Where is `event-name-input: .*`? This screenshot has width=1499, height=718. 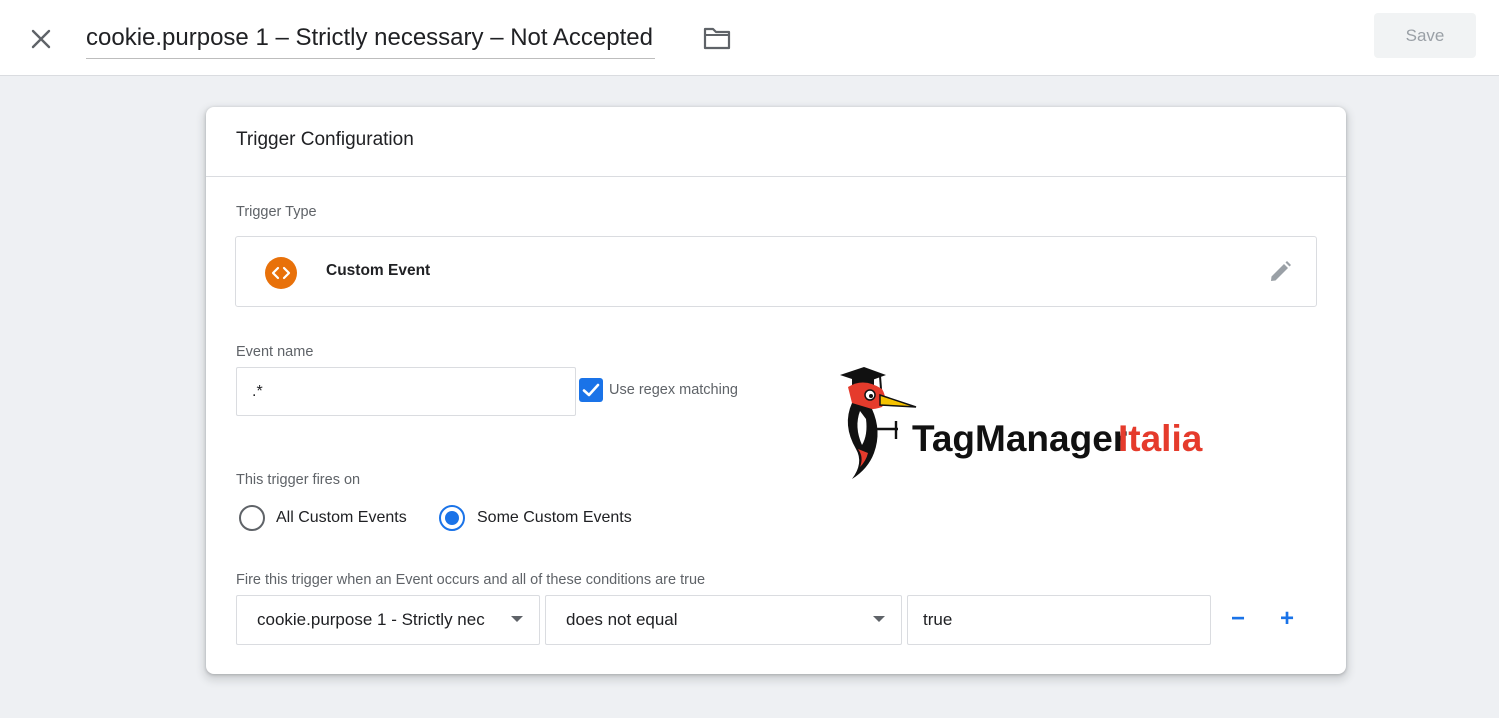 event-name-input: .* is located at coordinates (406, 391).